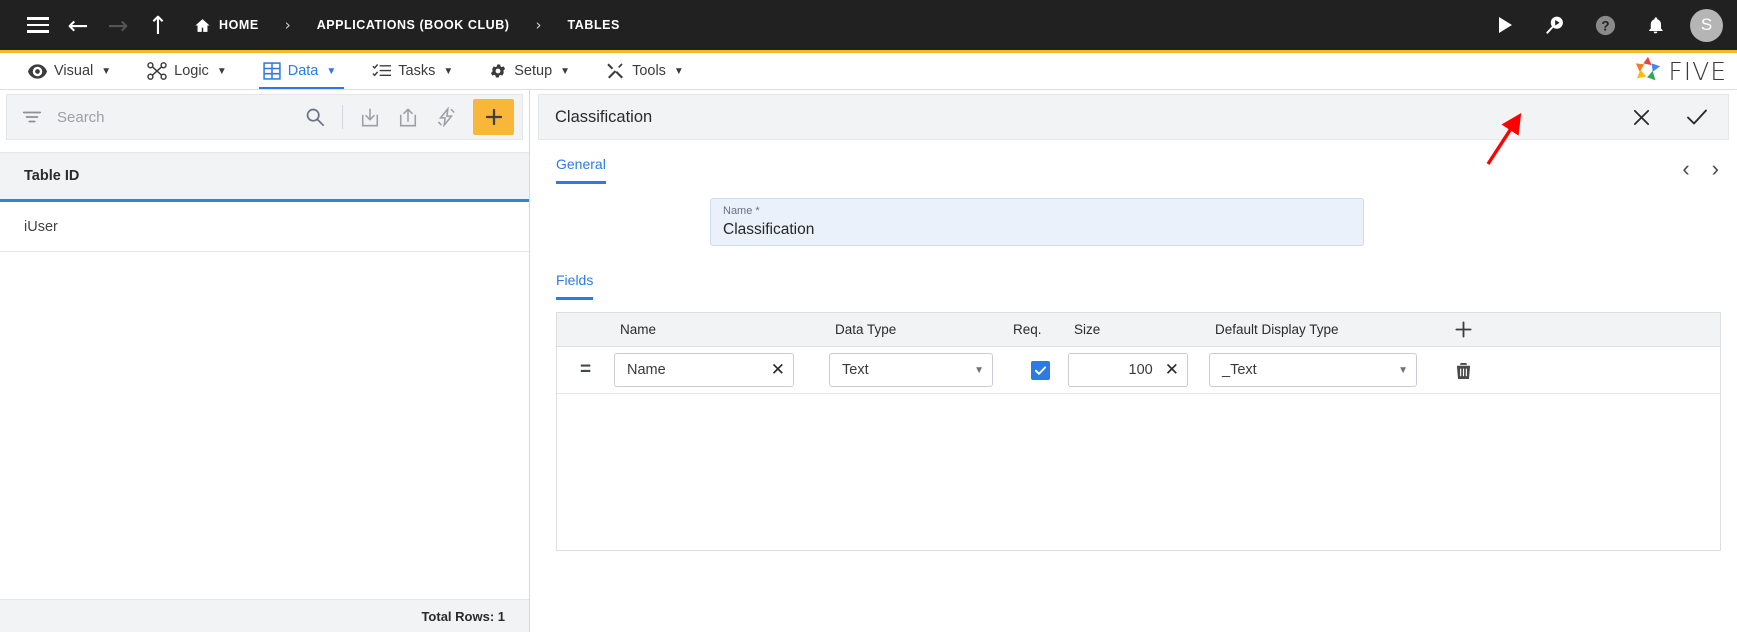 Image resolution: width=1737 pixels, height=632 pixels. Describe the element at coordinates (855, 370) in the screenshot. I see `data-type-value: Text` at that location.